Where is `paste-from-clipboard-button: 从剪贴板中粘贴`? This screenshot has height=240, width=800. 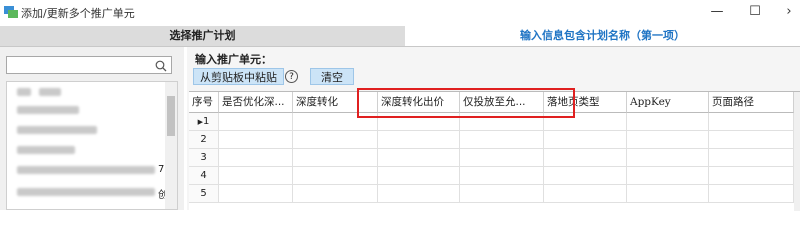
paste-from-clipboard-button: 从剪贴板中粘贴 is located at coordinates (238, 76).